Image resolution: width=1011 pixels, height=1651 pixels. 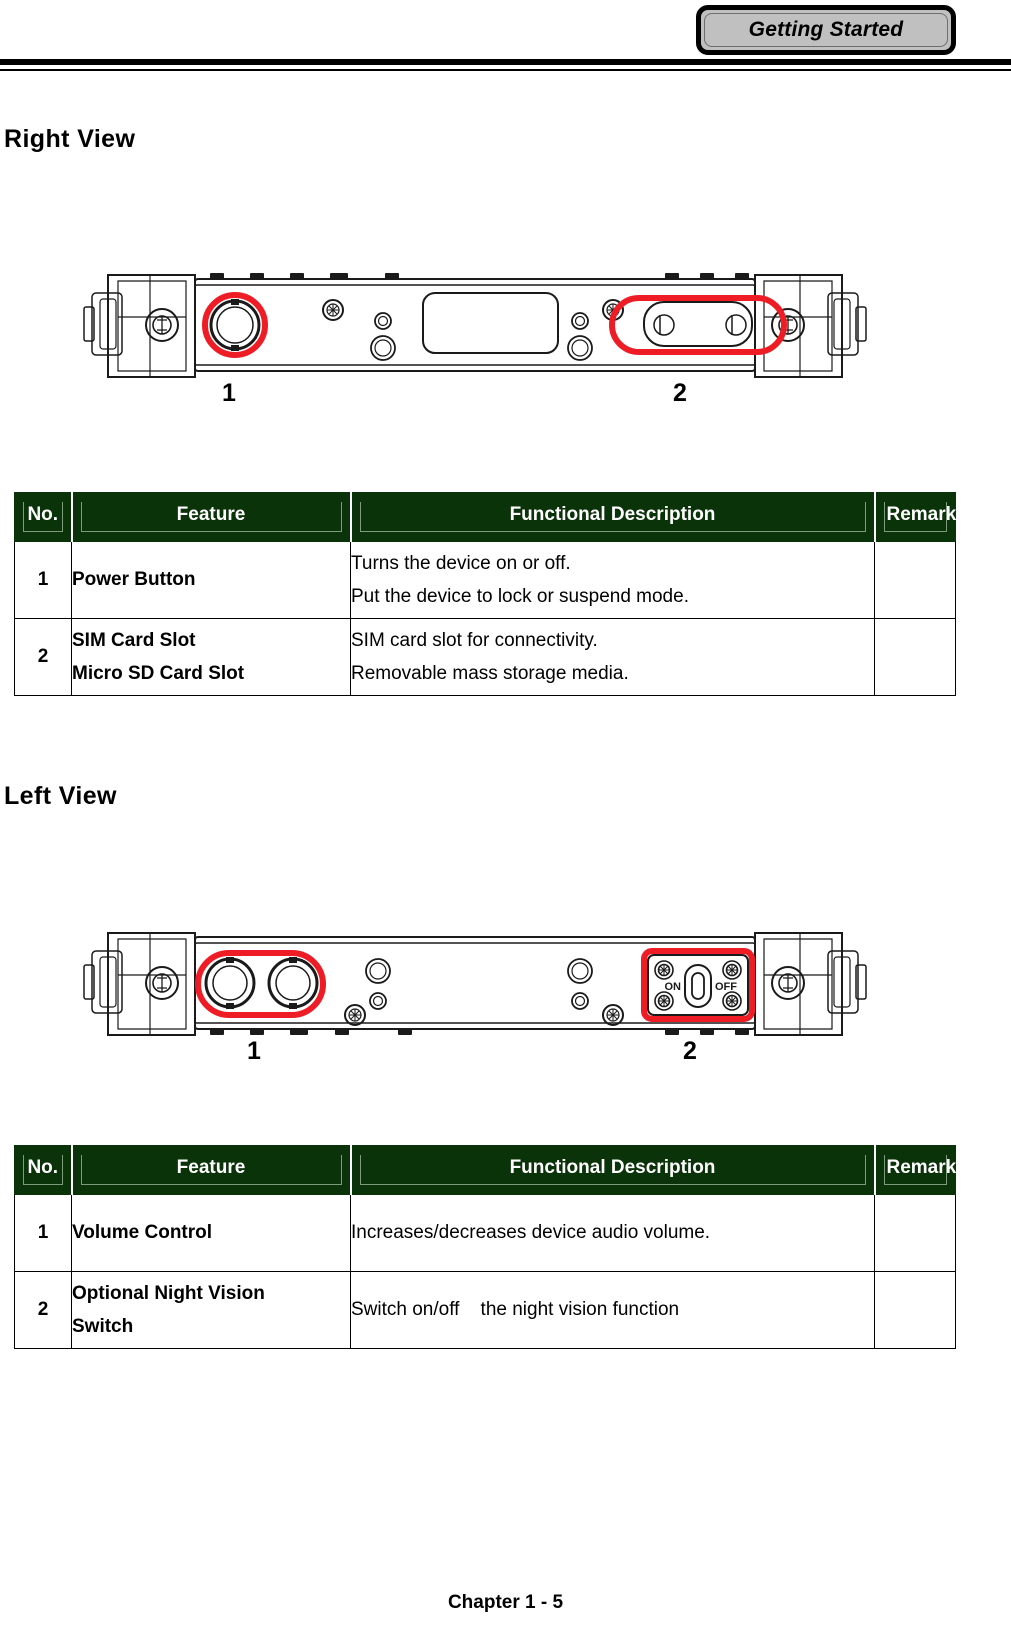 I want to click on section-heading-left-view: Left View, so click(x=60, y=796).